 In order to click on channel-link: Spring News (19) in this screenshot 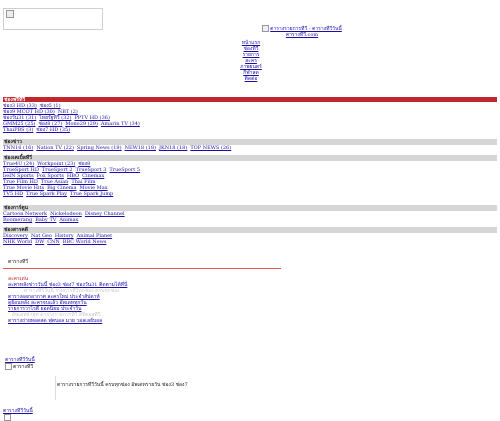, I will do `click(99, 148)`.